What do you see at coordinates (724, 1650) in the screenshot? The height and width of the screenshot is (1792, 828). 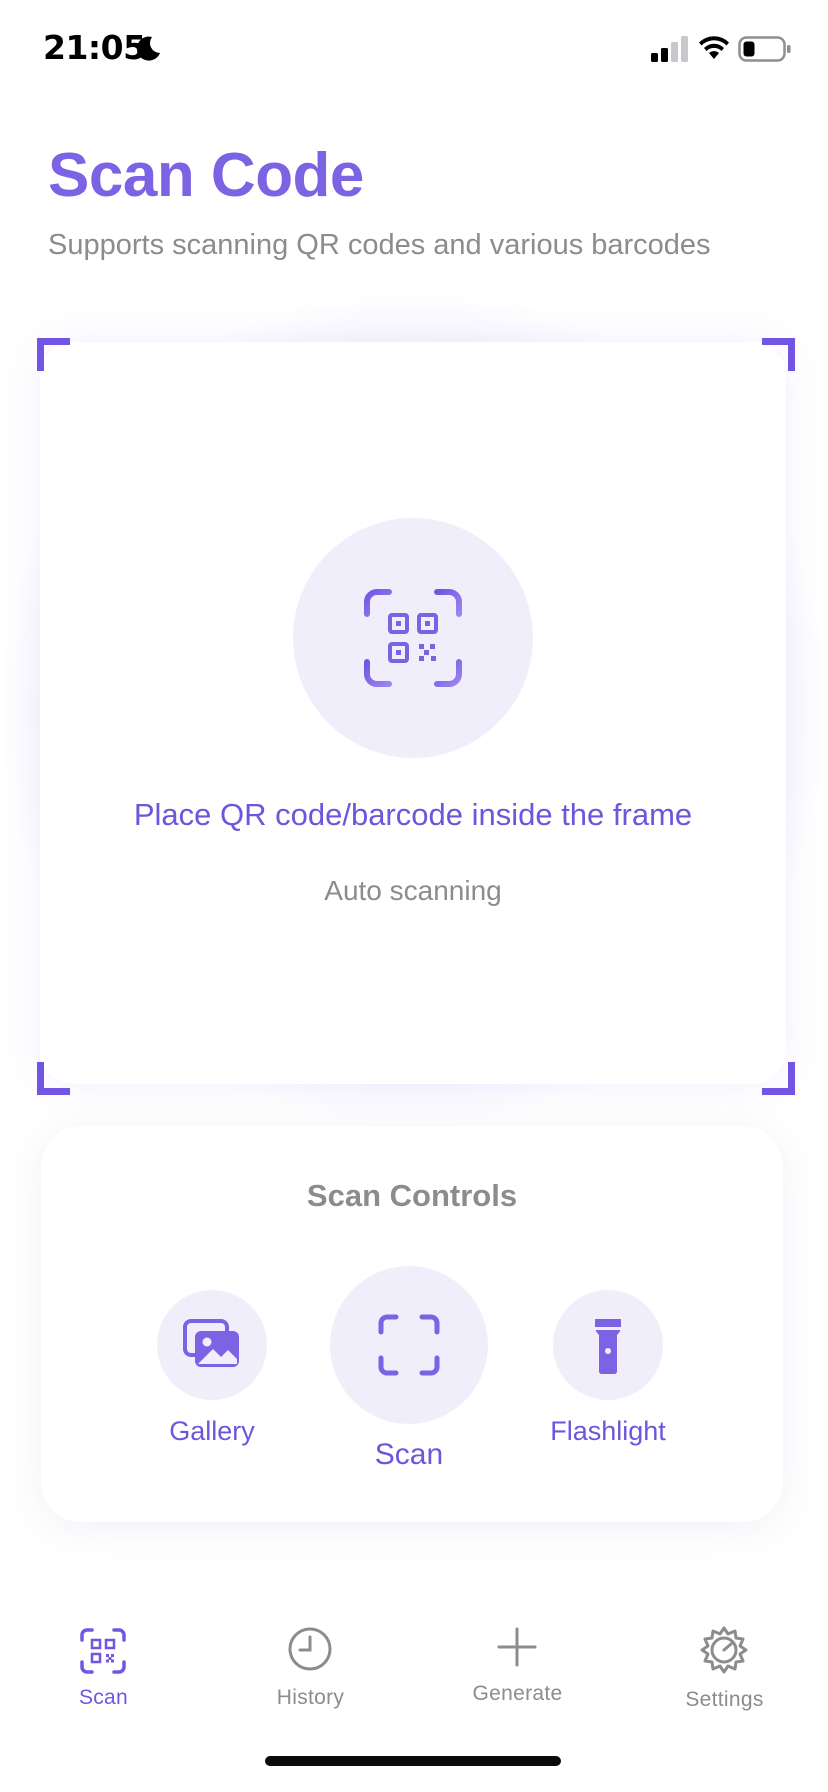 I see `gear-icon` at bounding box center [724, 1650].